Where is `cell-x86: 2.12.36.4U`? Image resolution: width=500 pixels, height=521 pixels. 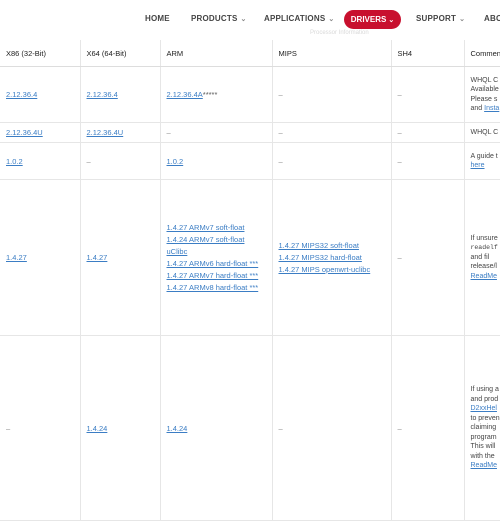 cell-x86: 2.12.36.4U is located at coordinates (40, 133).